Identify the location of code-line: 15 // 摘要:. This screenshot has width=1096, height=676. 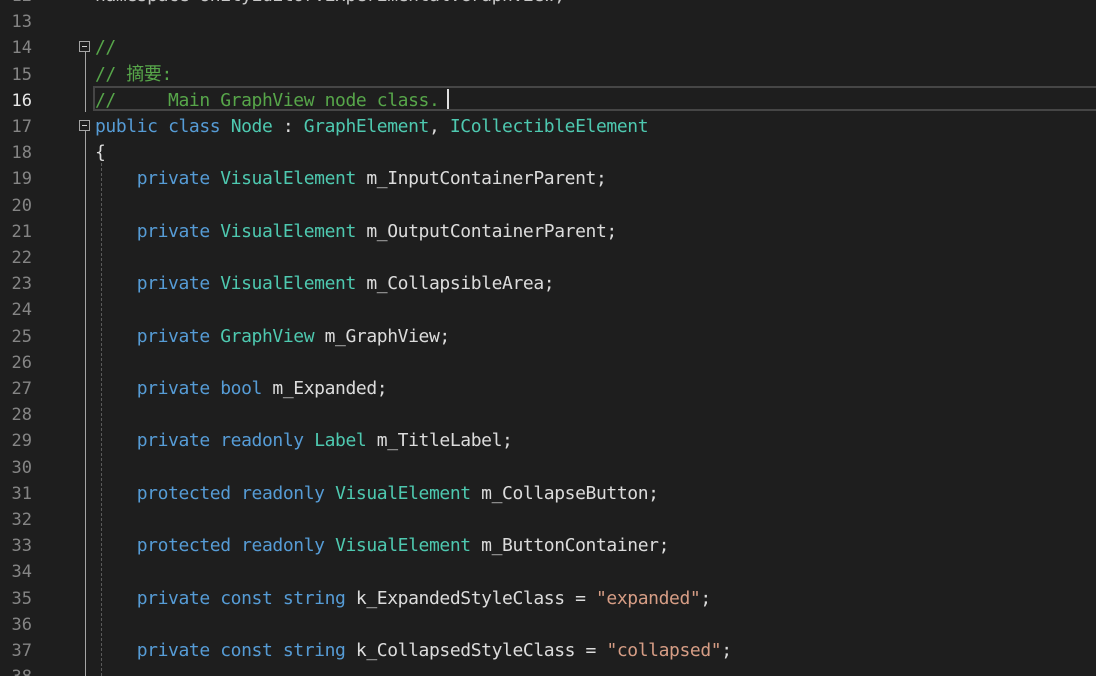
(548, 75).